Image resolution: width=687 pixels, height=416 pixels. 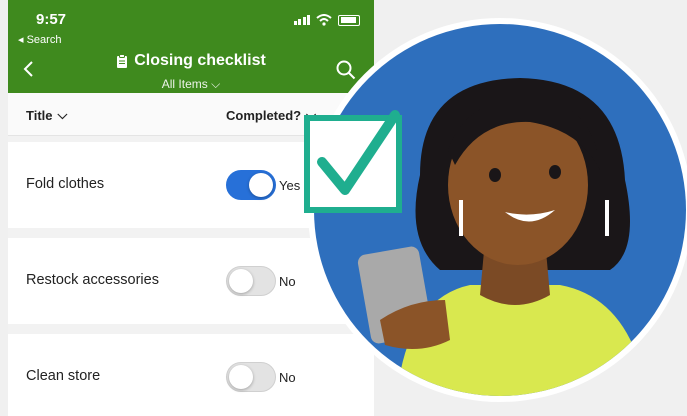 What do you see at coordinates (346, 70) in the screenshot?
I see `search-icon` at bounding box center [346, 70].